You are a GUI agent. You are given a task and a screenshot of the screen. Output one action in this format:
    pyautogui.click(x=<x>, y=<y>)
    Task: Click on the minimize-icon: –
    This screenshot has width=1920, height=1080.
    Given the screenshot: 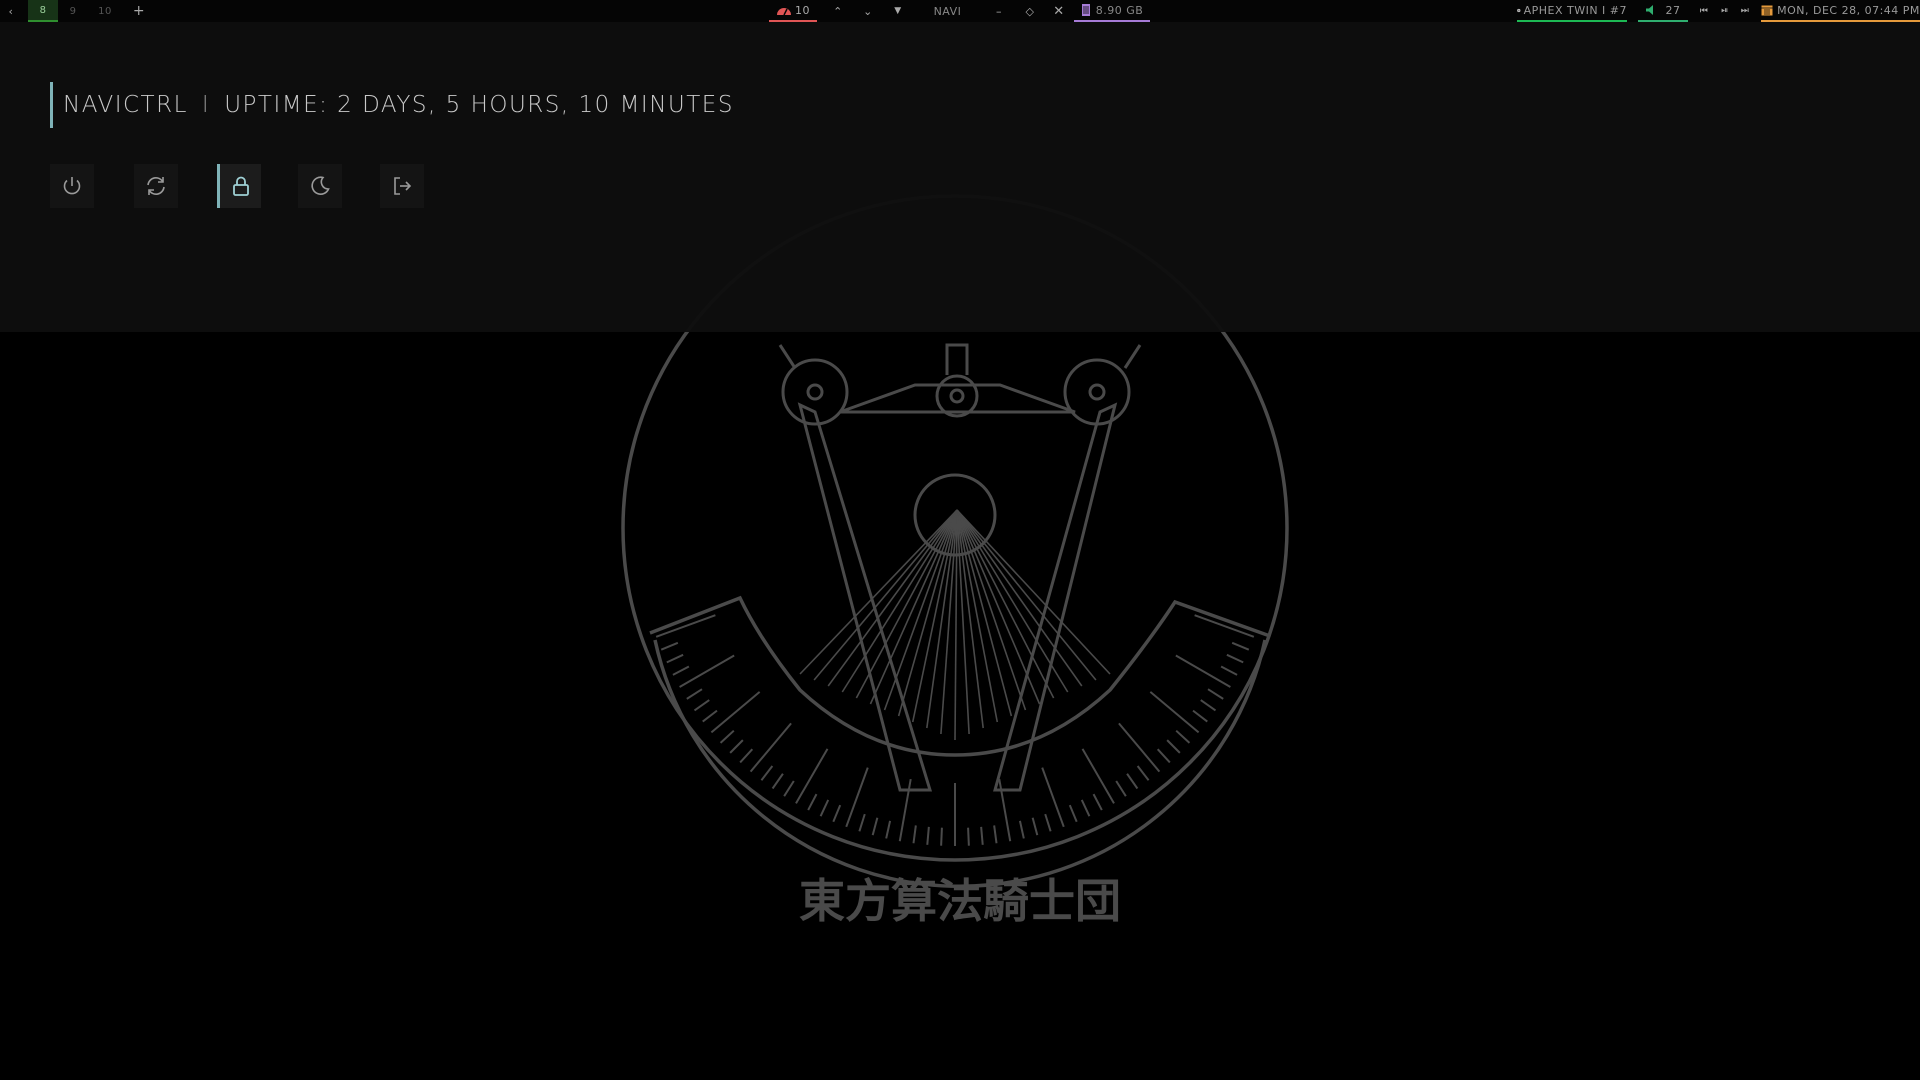 What is the action you would take?
    pyautogui.click(x=999, y=11)
    